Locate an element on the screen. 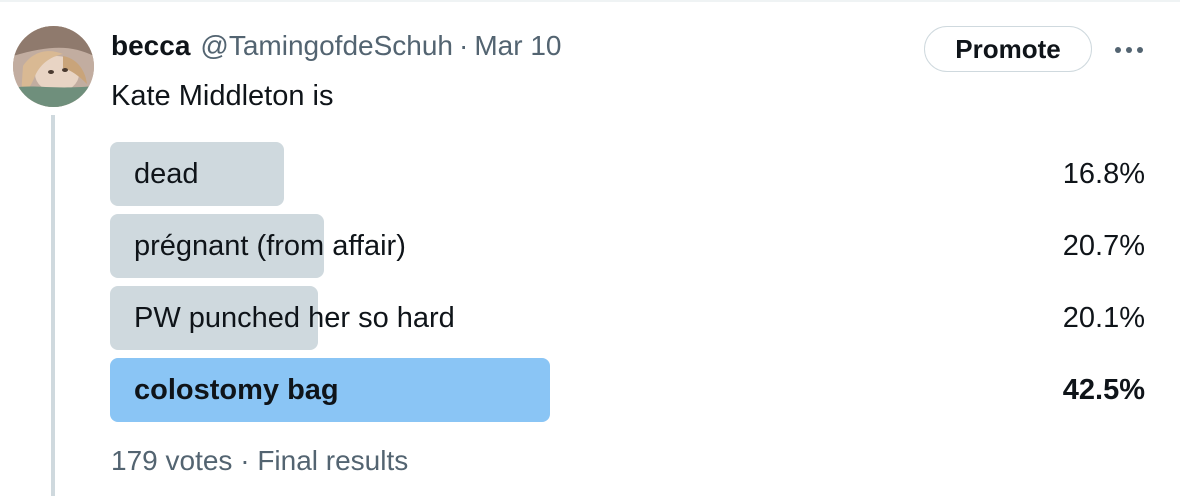  poll-status: Final results is located at coordinates (333, 460).